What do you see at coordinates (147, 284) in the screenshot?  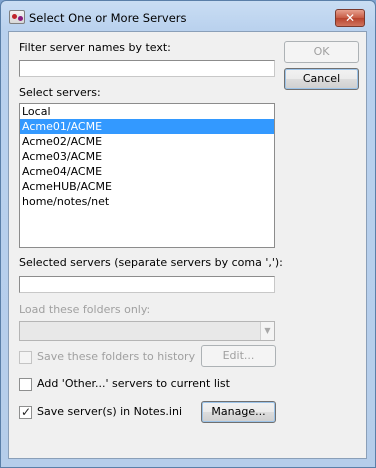 I see `selected-servers-input` at bounding box center [147, 284].